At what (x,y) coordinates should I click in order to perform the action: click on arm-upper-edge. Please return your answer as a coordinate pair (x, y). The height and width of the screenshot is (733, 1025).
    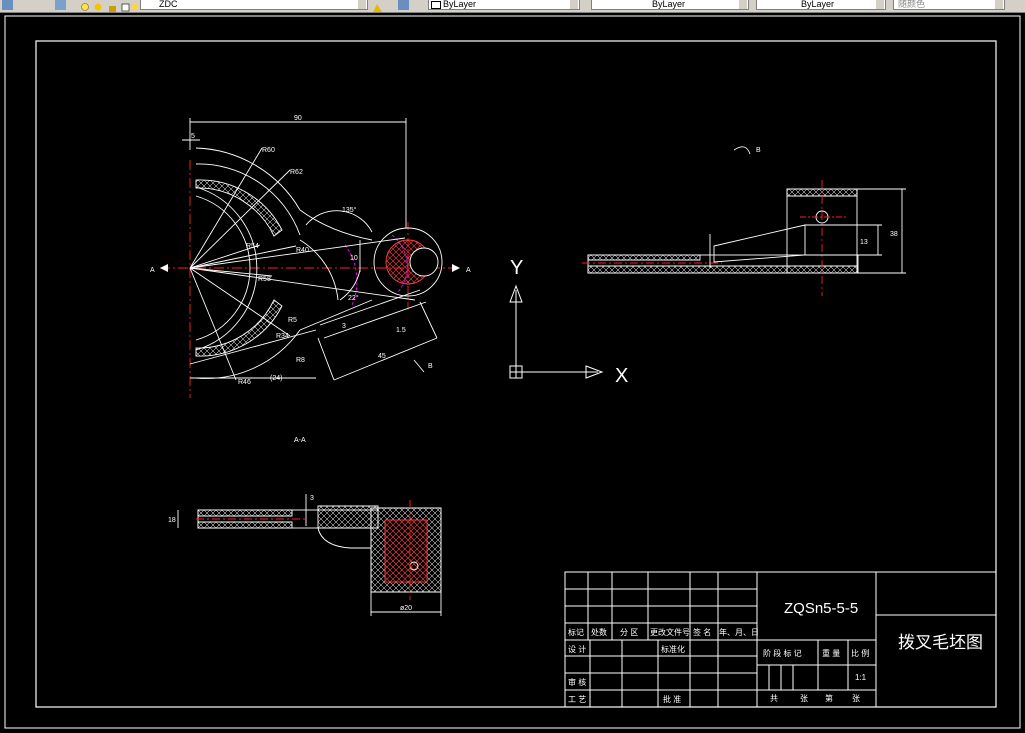
    Looking at the image, I should click on (336, 225).